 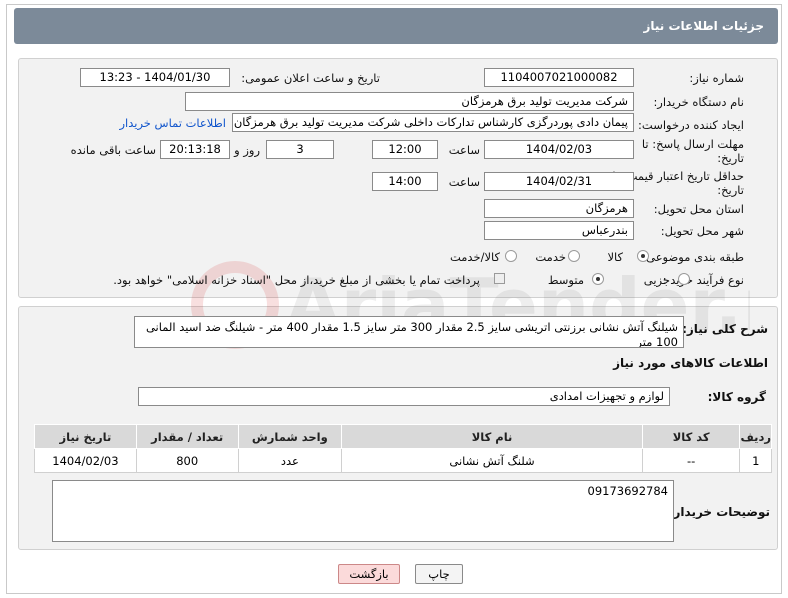 I want to click on cell-qty: 800, so click(x=187, y=460).